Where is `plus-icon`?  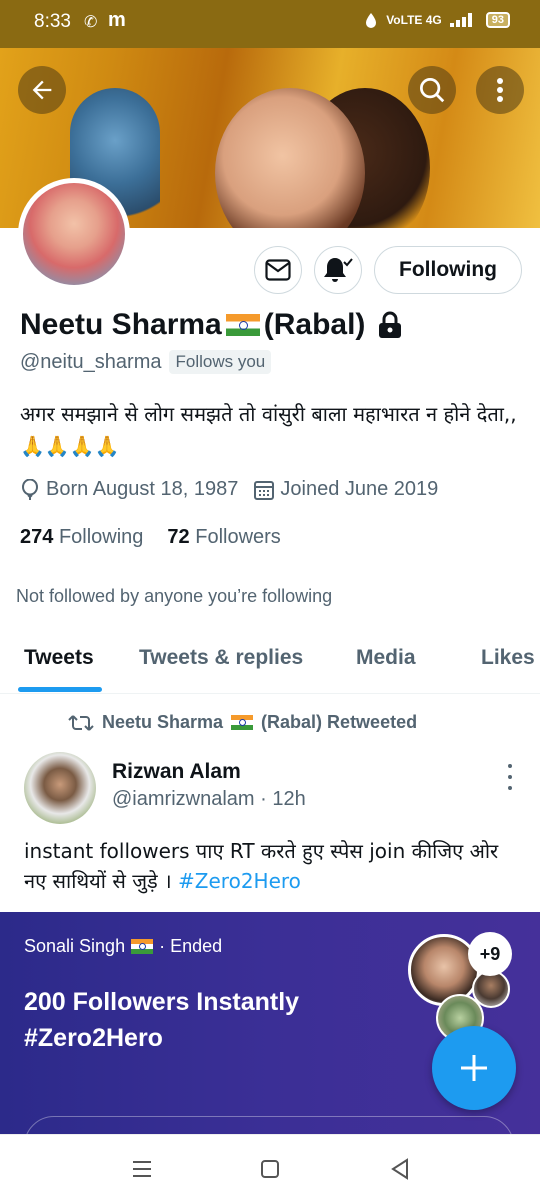
plus-icon is located at coordinates (474, 1068).